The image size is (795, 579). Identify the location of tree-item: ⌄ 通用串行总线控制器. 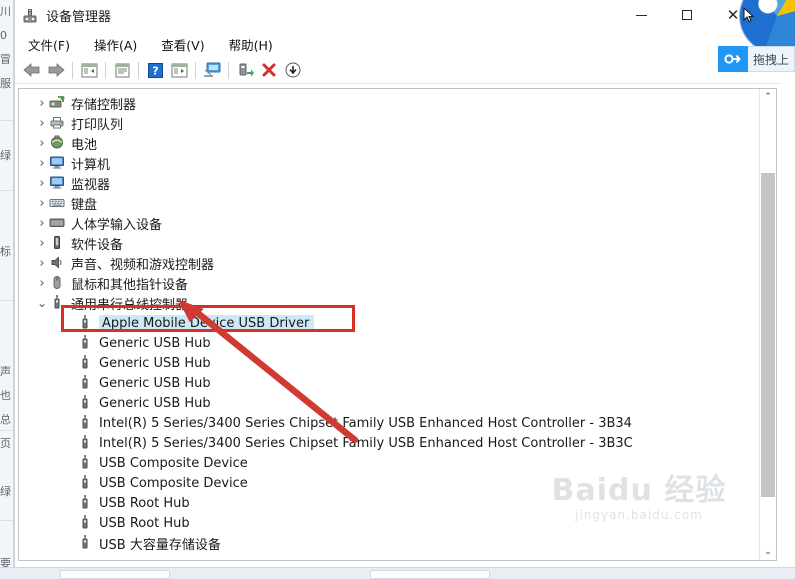
(389, 303).